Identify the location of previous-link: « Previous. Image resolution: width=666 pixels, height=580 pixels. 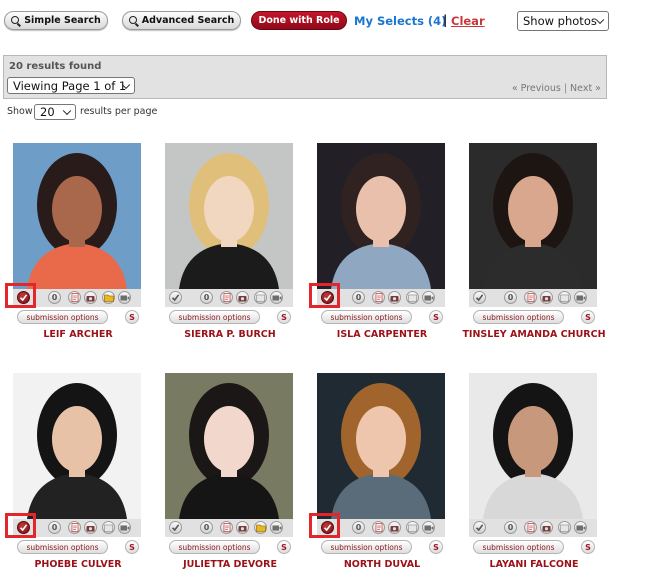
(536, 88).